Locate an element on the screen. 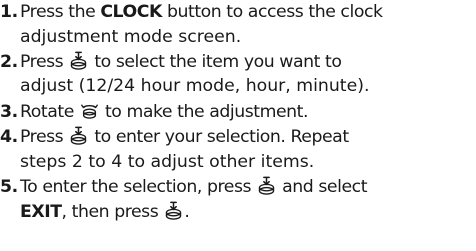 This screenshot has height=251, width=476. clock-button-label: CLOCK is located at coordinates (131, 12).